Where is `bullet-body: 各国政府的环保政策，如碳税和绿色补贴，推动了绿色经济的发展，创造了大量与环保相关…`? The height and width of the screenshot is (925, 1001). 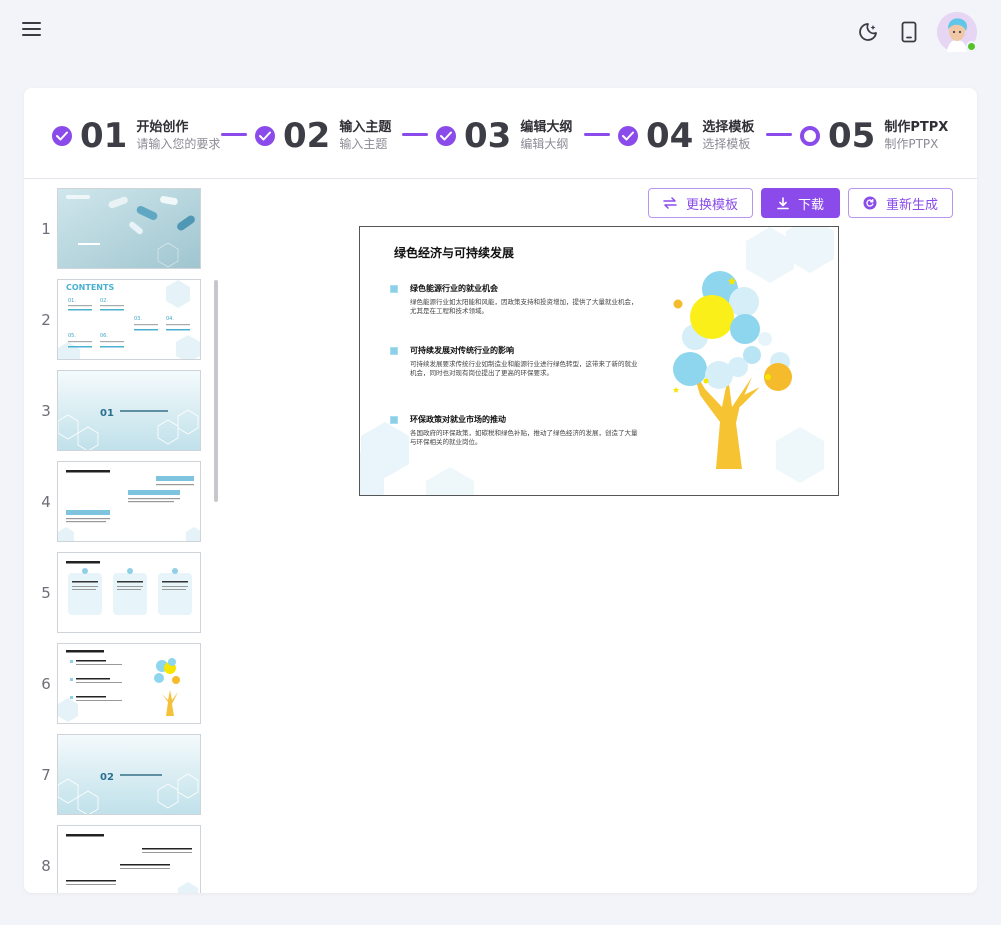
bullet-body: 各国政府的环保政策，如碳税和绿色补贴，推动了绿色经济的发展，创造了大量与环保相关… is located at coordinates (524, 437).